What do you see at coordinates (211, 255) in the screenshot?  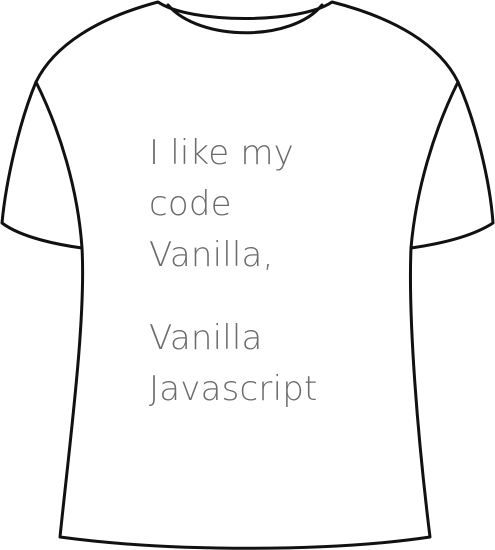 I see `slogan-line-3: Vanilla,` at bounding box center [211, 255].